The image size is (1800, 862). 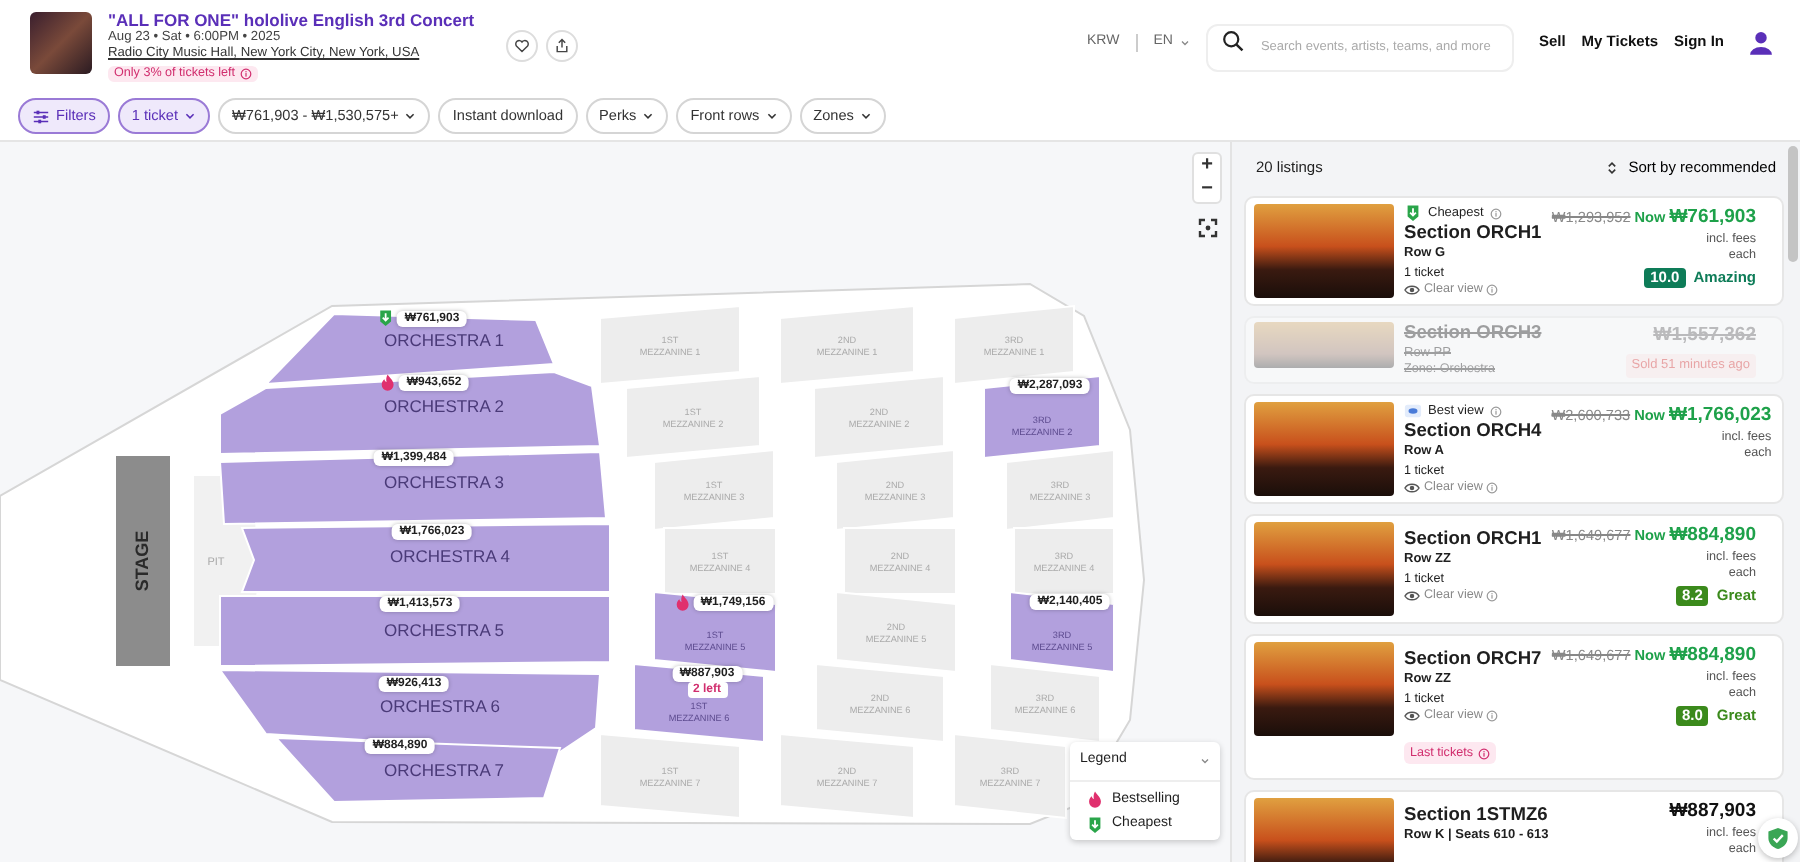 What do you see at coordinates (41, 116) in the screenshot?
I see `sliders-icon` at bounding box center [41, 116].